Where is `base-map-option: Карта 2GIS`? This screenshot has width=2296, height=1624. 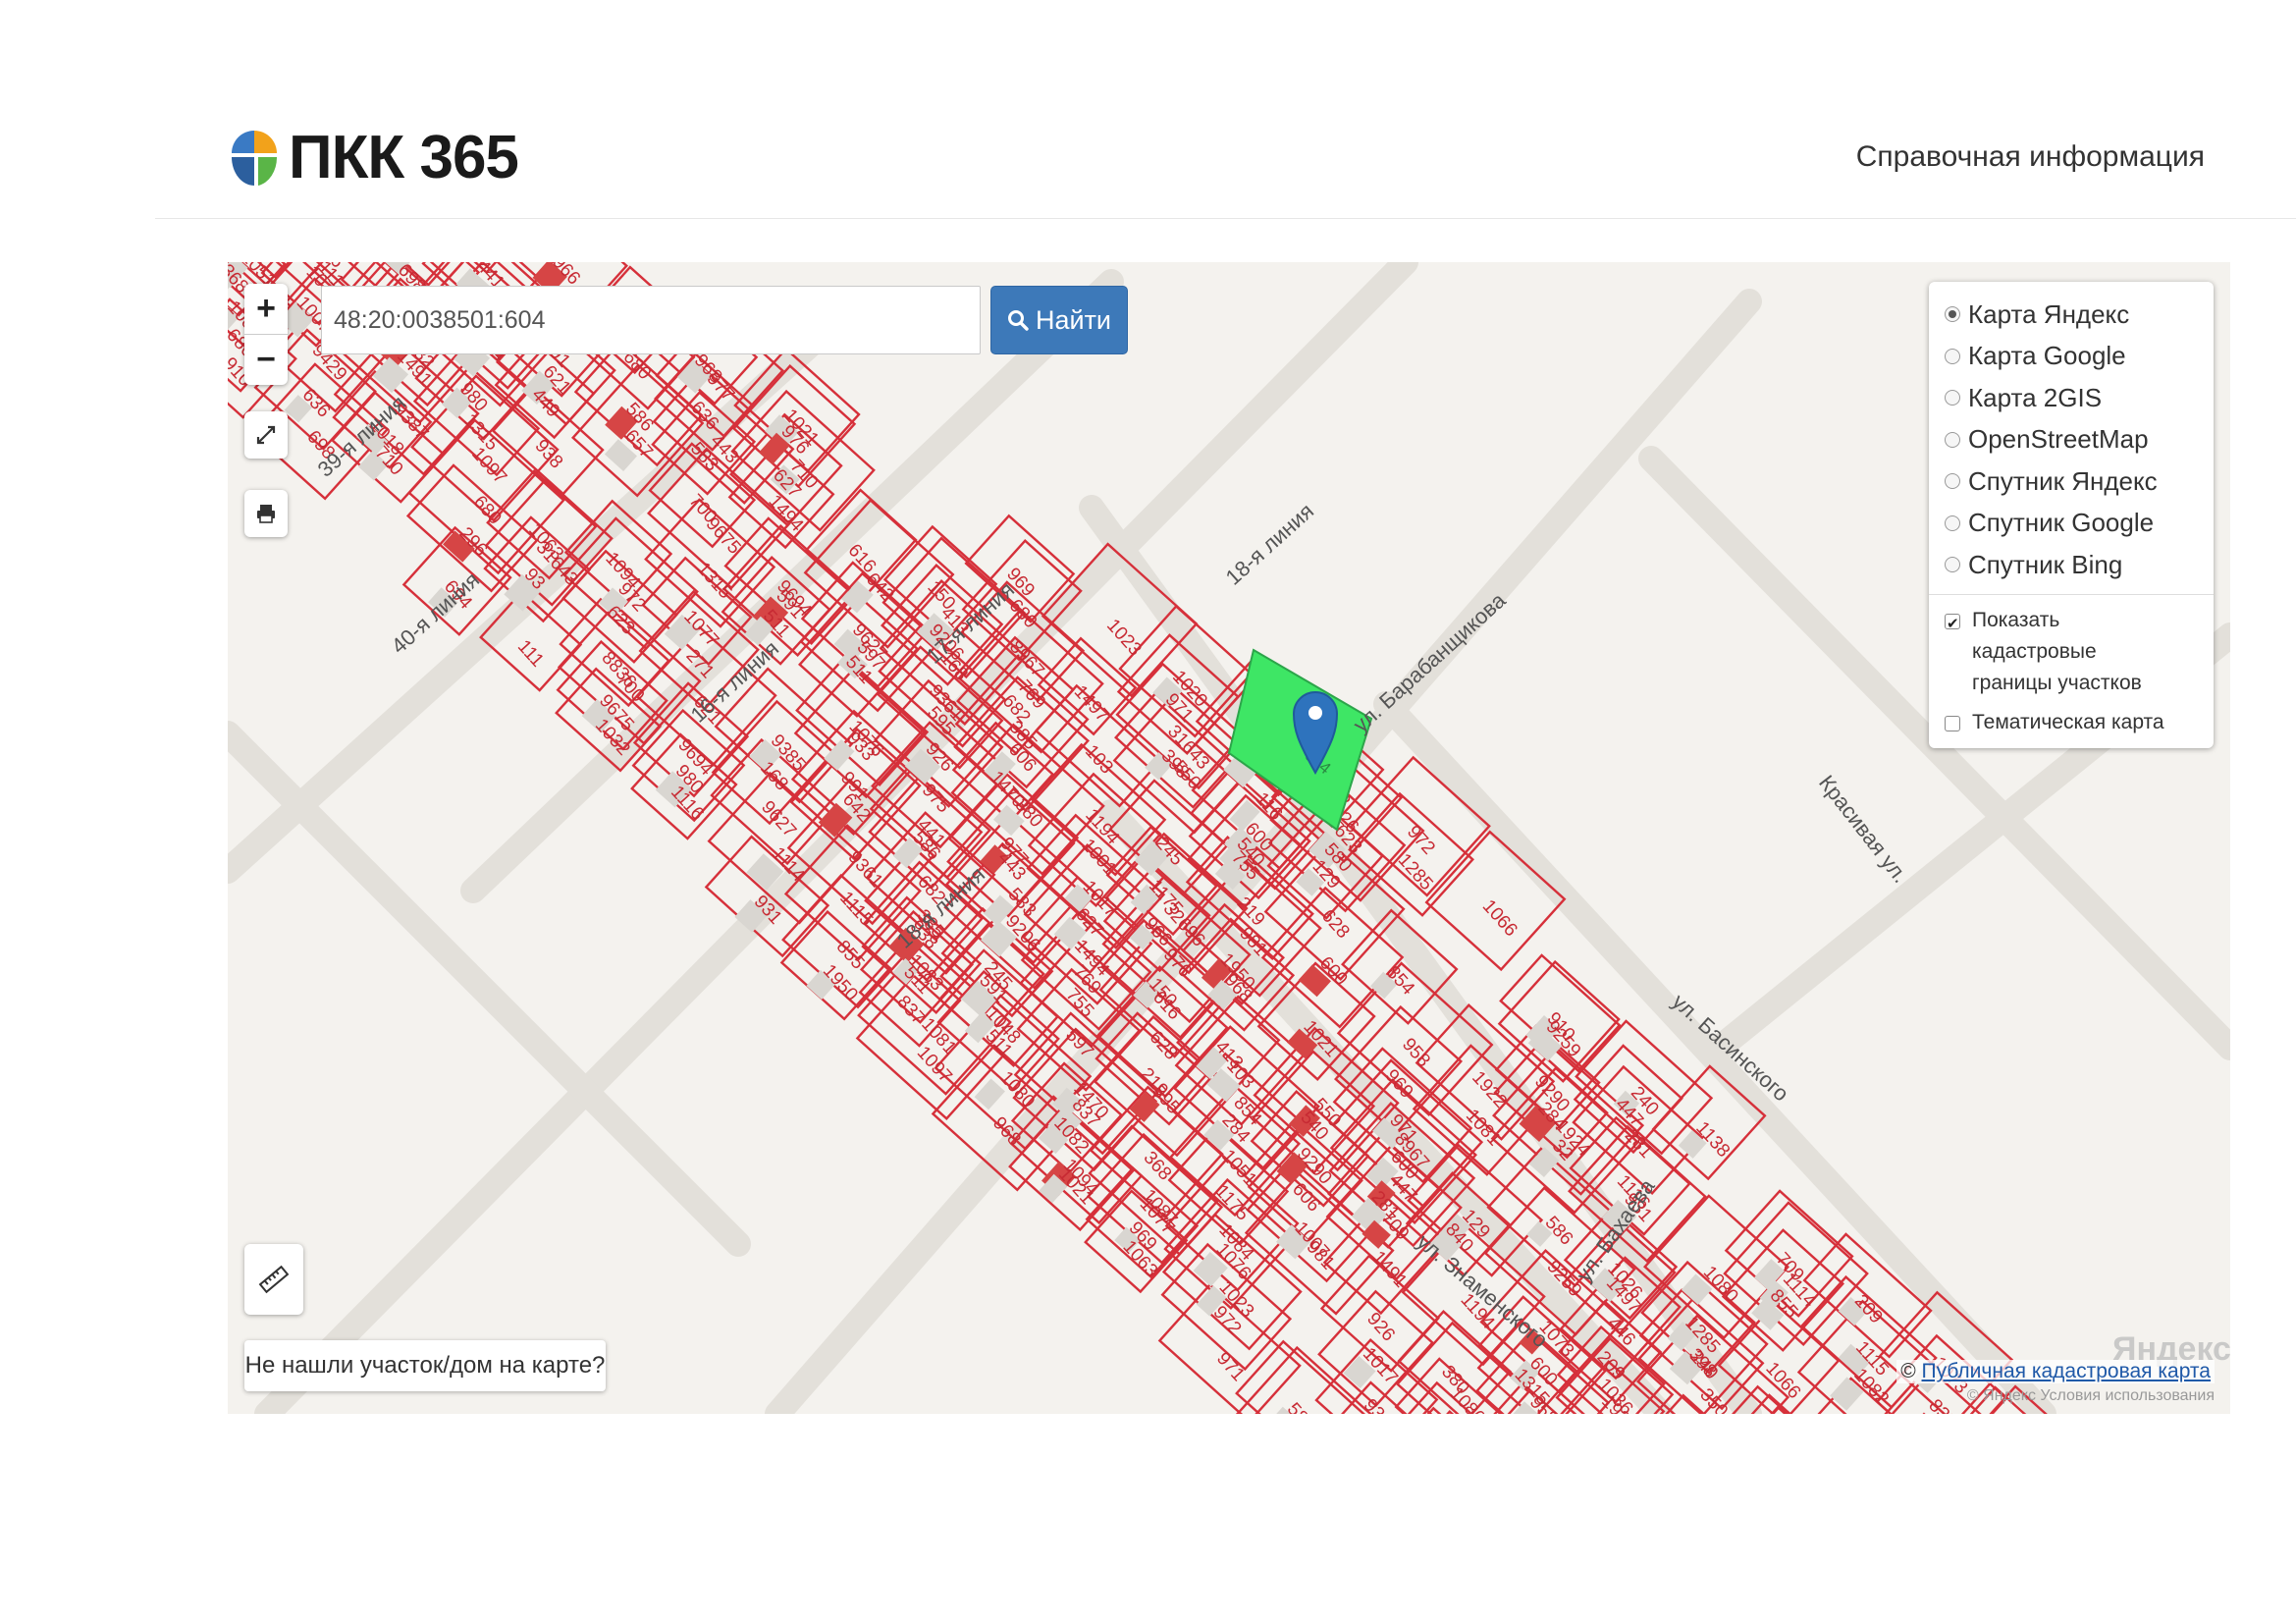 base-map-option: Карта 2GIS is located at coordinates (2072, 398).